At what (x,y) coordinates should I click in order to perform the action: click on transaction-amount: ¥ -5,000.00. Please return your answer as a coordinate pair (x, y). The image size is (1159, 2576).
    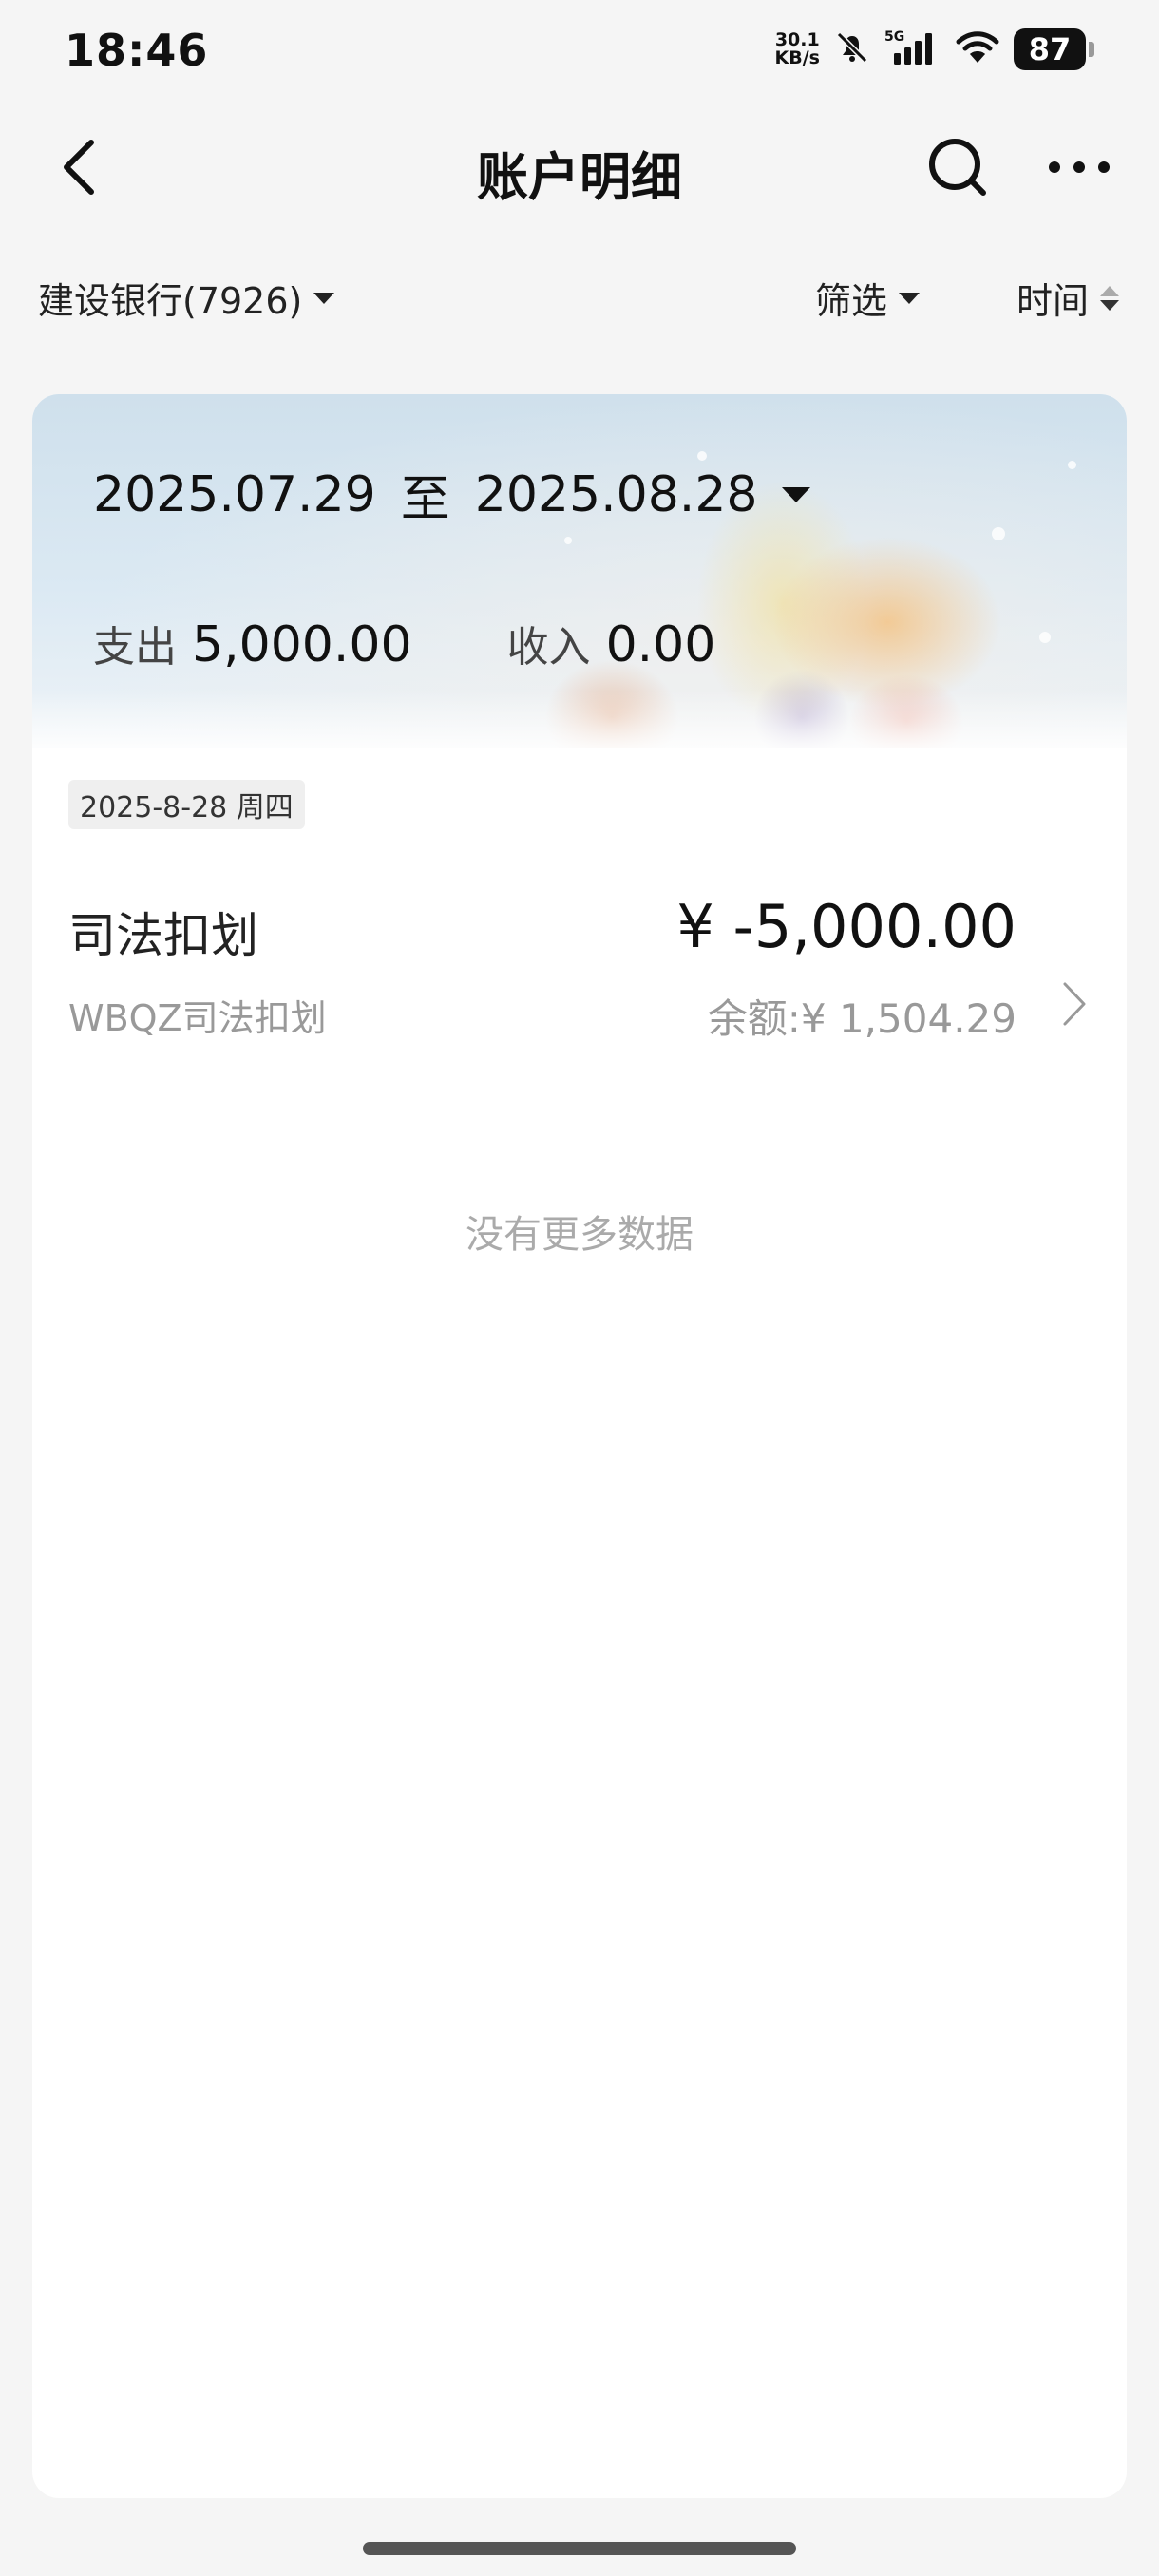
    Looking at the image, I should click on (846, 926).